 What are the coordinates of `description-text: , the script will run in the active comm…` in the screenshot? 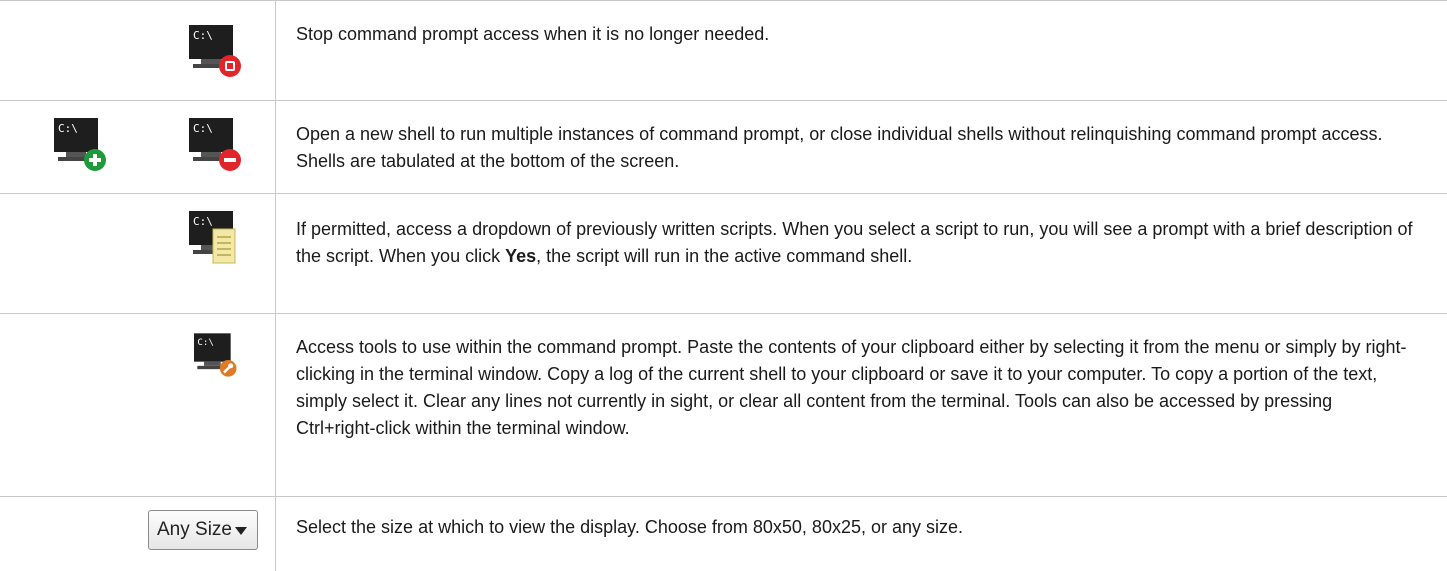 It's located at (724, 256).